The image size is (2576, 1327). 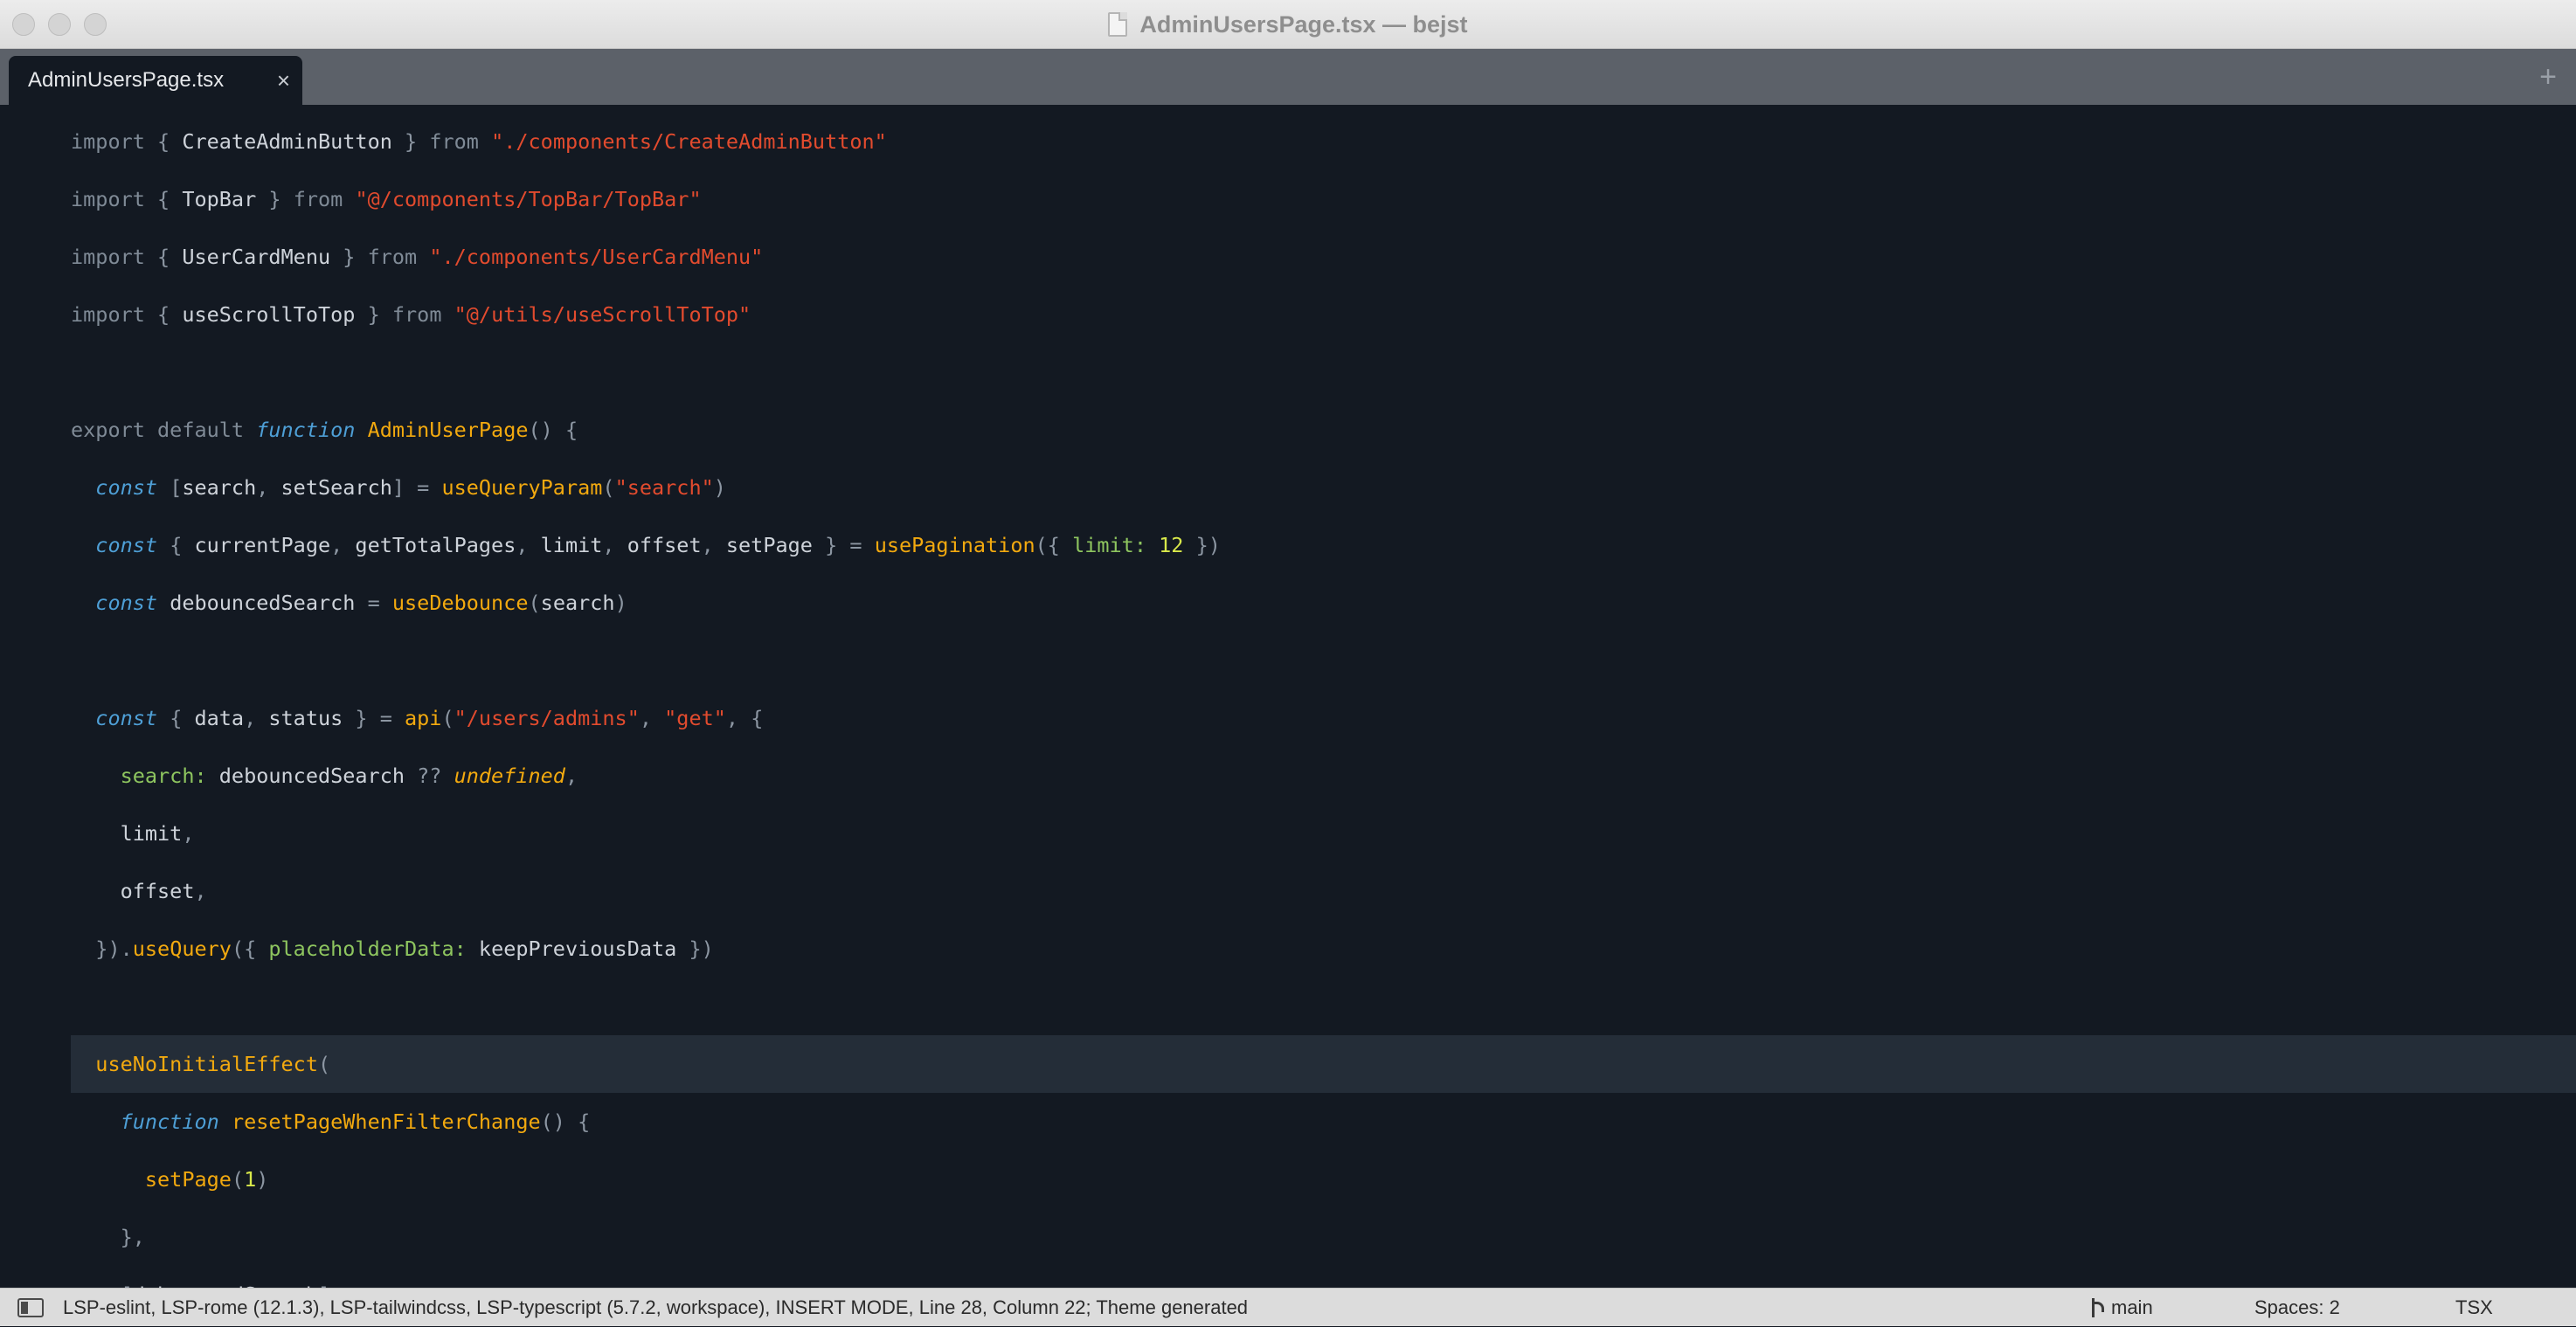 I want to click on code-line: useNoInitialEffect(, so click(x=200, y=1064).